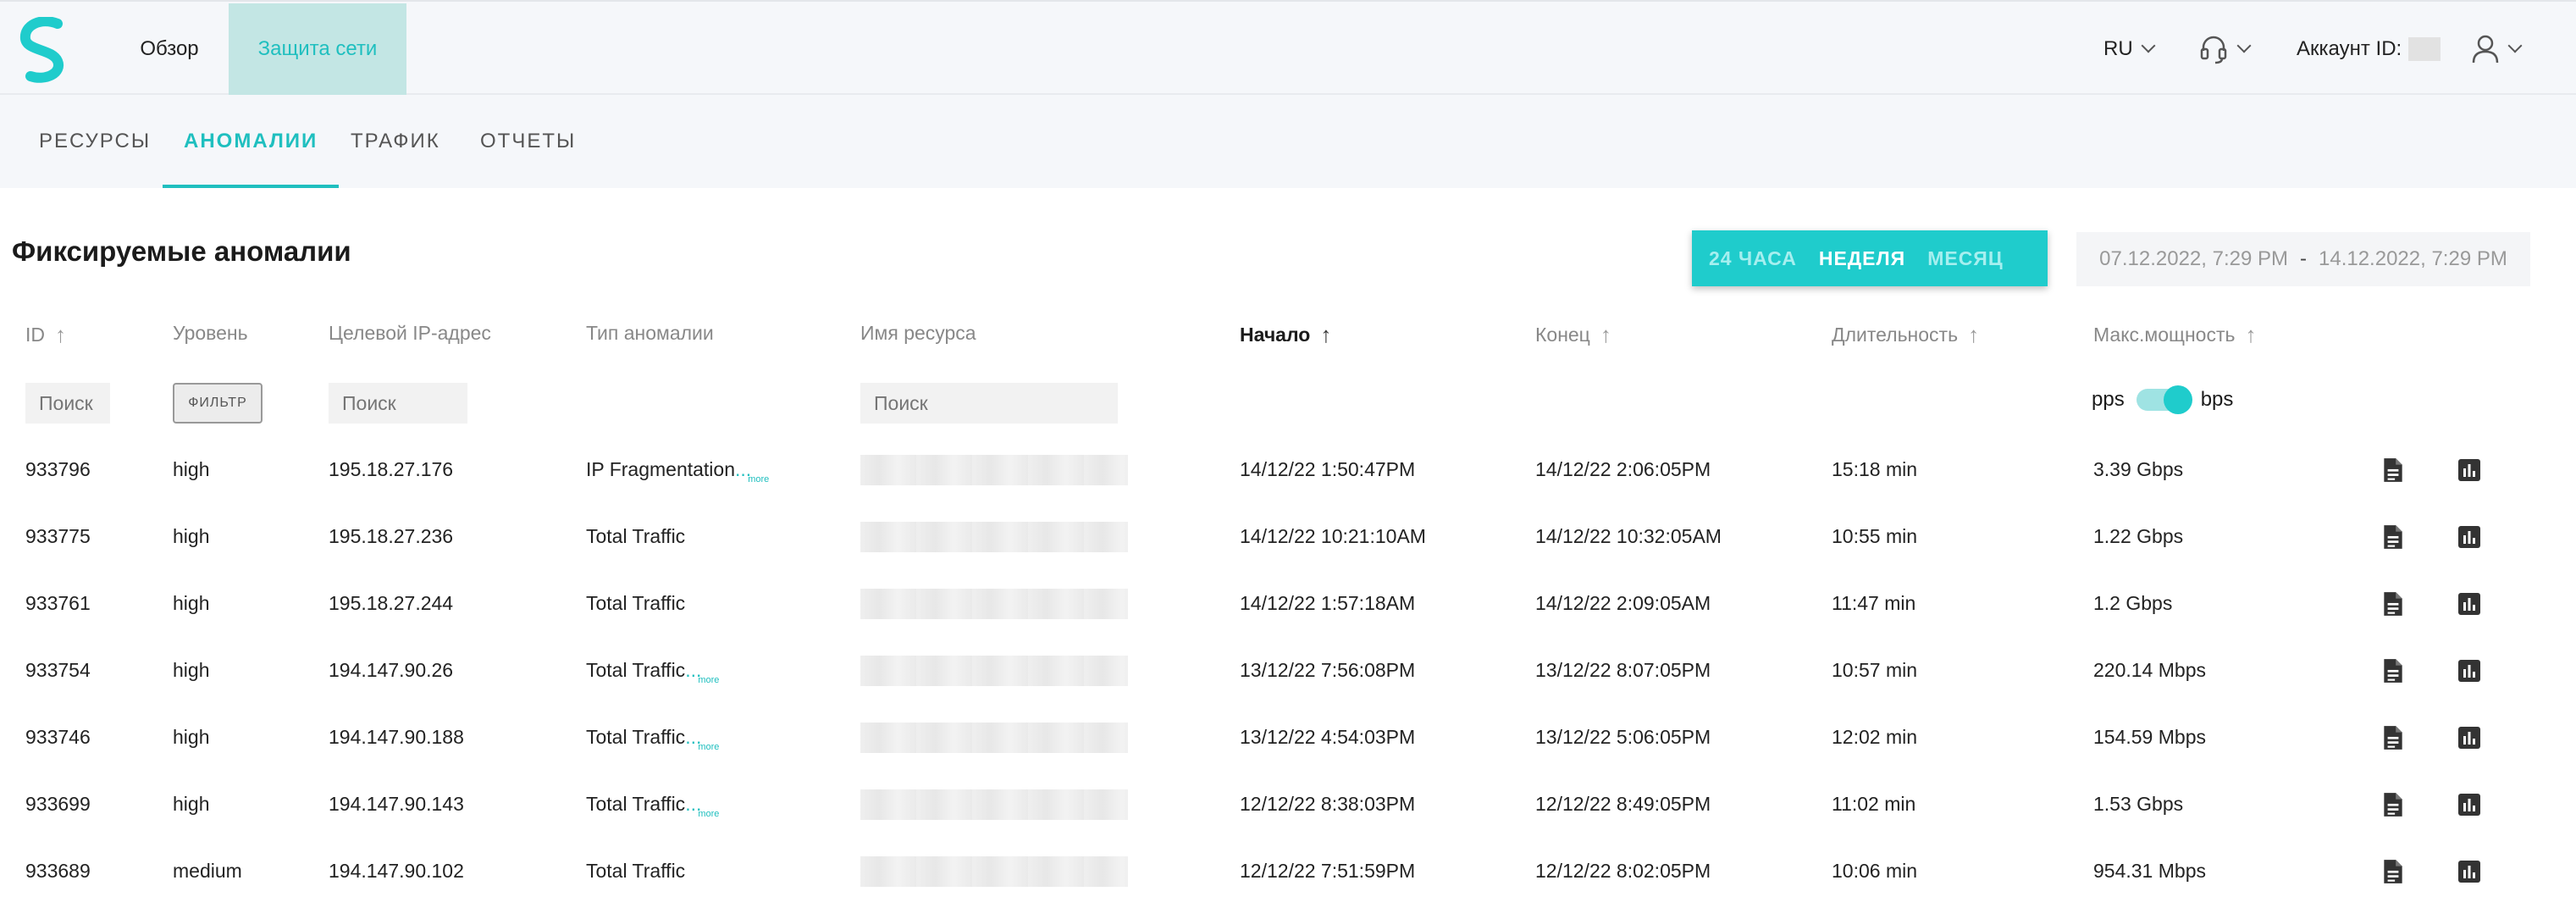  What do you see at coordinates (1752, 258) in the screenshot?
I see `period-24h: 24 ЧАСА` at bounding box center [1752, 258].